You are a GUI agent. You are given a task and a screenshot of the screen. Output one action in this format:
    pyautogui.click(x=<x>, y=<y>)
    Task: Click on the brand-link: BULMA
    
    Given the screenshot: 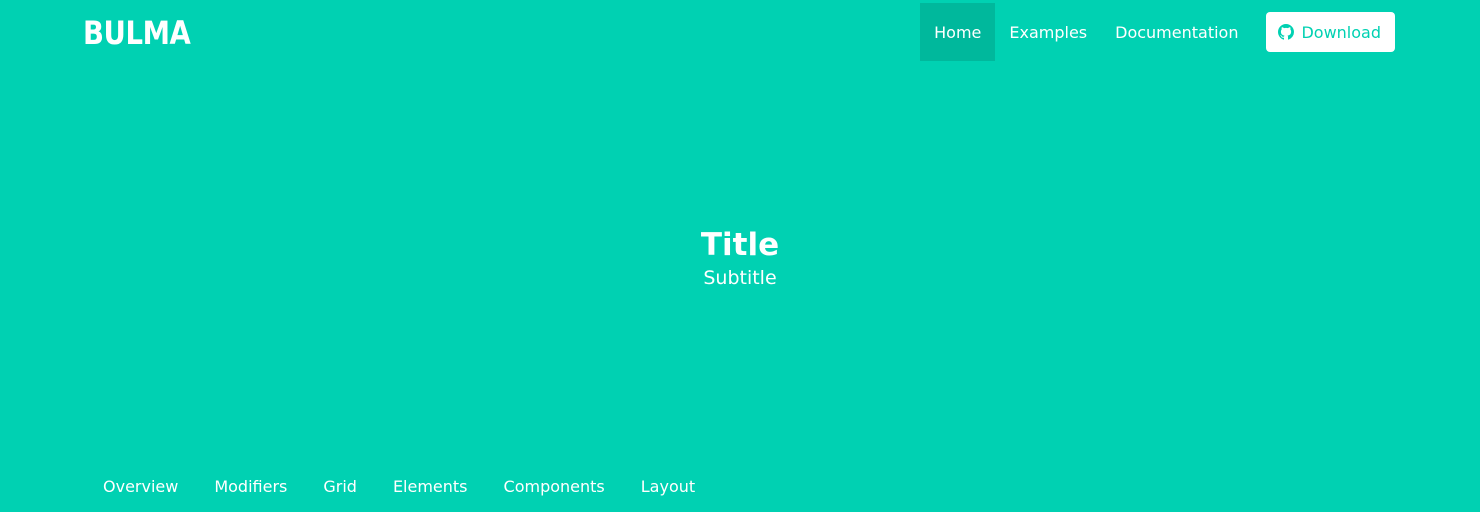 What is the action you would take?
    pyautogui.click(x=145, y=33)
    